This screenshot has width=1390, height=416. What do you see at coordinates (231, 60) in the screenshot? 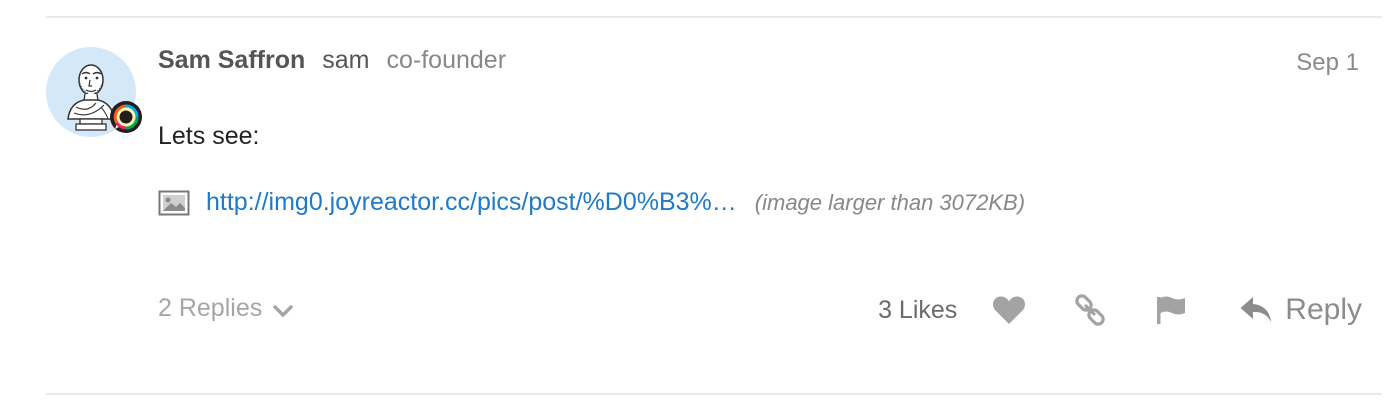
I see `author-full-name: Sam Saffron` at bounding box center [231, 60].